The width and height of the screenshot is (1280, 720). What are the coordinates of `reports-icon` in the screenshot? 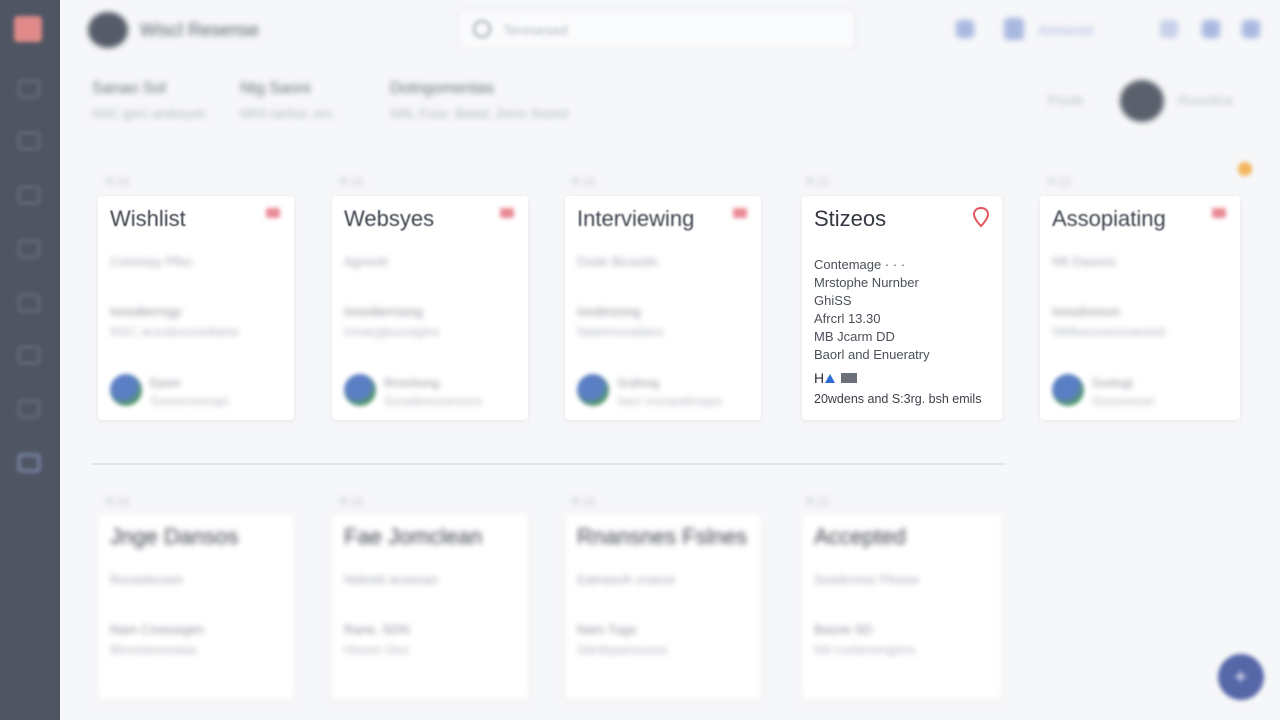 It's located at (29, 409).